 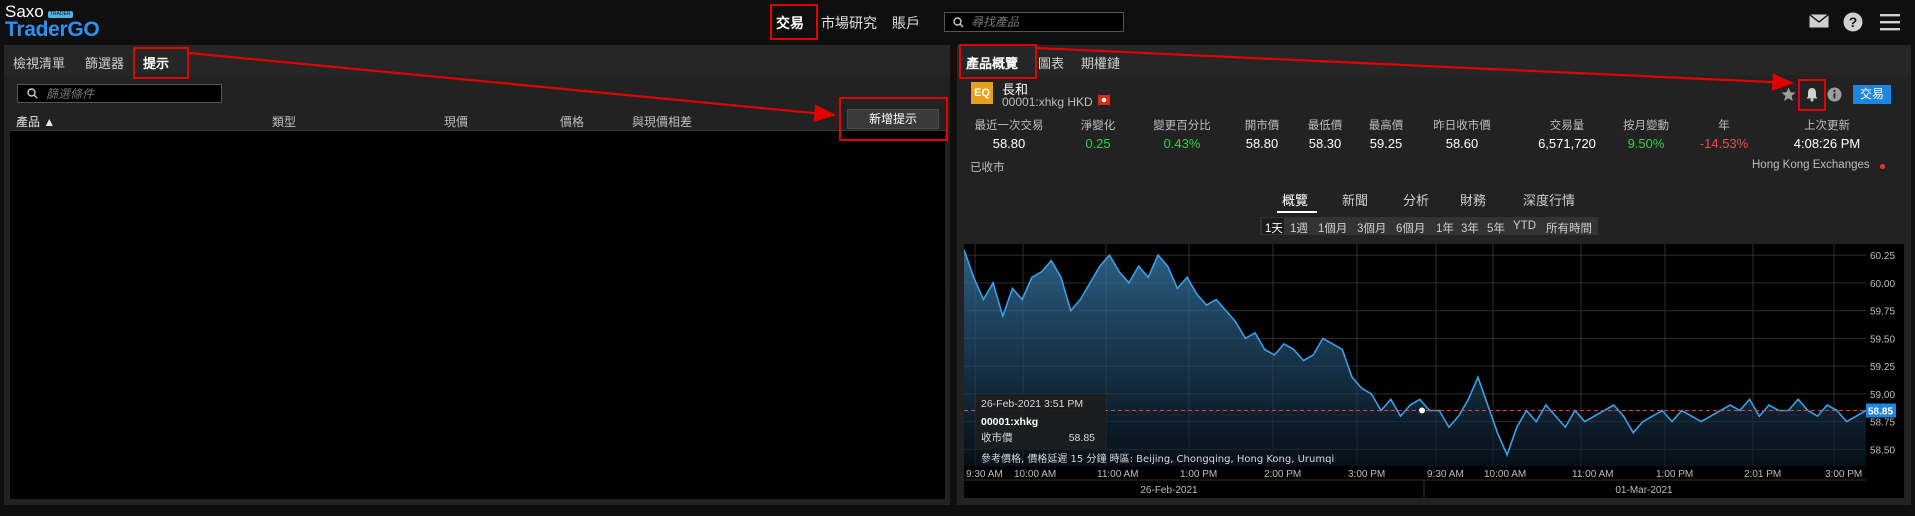 I want to click on y-tick-label: 59.50, so click(x=1882, y=339).